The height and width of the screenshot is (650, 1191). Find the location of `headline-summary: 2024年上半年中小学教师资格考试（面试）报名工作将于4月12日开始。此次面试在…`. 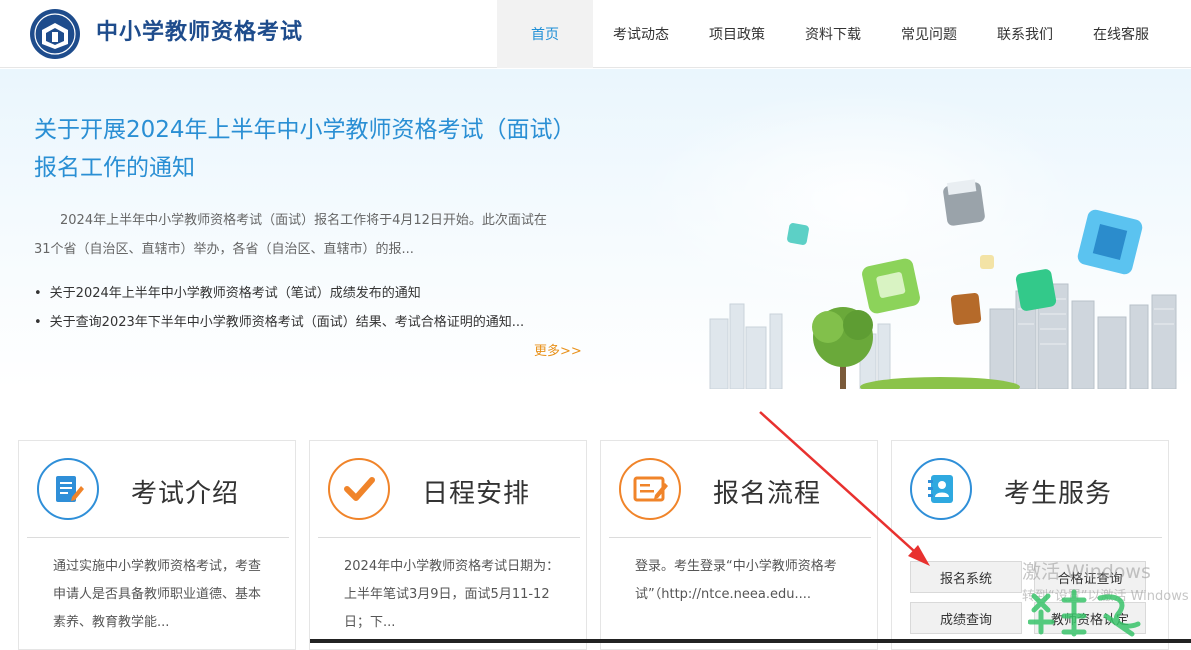

headline-summary: 2024年上半年中小学教师资格考试（面试）报名工作将于4月12日开始。此次面试在… is located at coordinates (290, 235).